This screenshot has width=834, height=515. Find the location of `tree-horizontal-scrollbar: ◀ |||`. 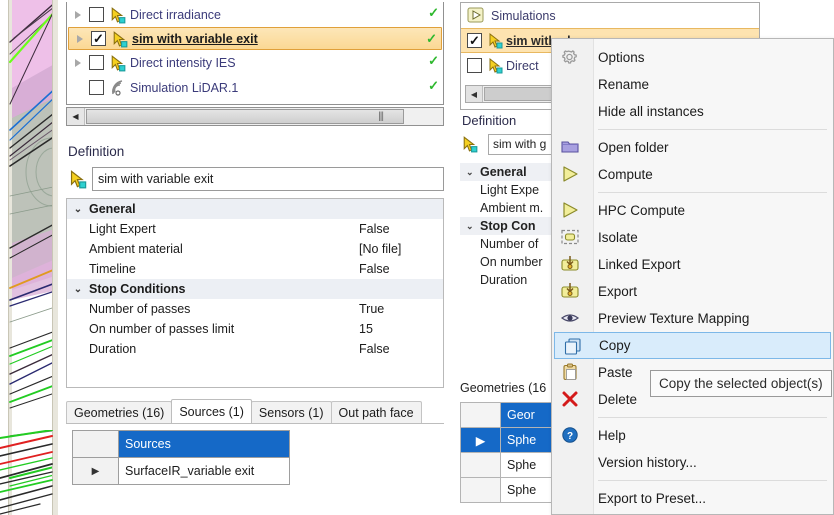

tree-horizontal-scrollbar: ◀ ||| is located at coordinates (255, 116).